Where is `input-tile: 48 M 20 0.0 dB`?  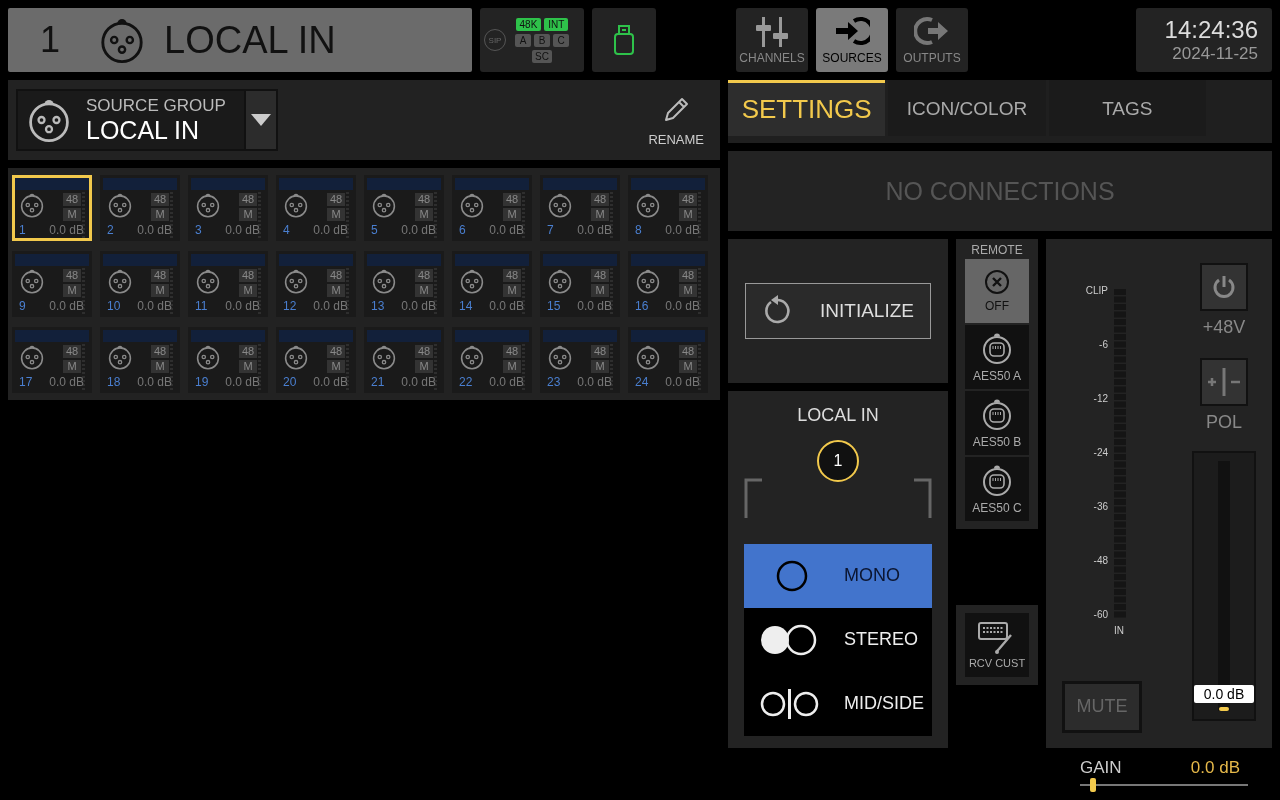
input-tile: 48 M 20 0.0 dB is located at coordinates (316, 360).